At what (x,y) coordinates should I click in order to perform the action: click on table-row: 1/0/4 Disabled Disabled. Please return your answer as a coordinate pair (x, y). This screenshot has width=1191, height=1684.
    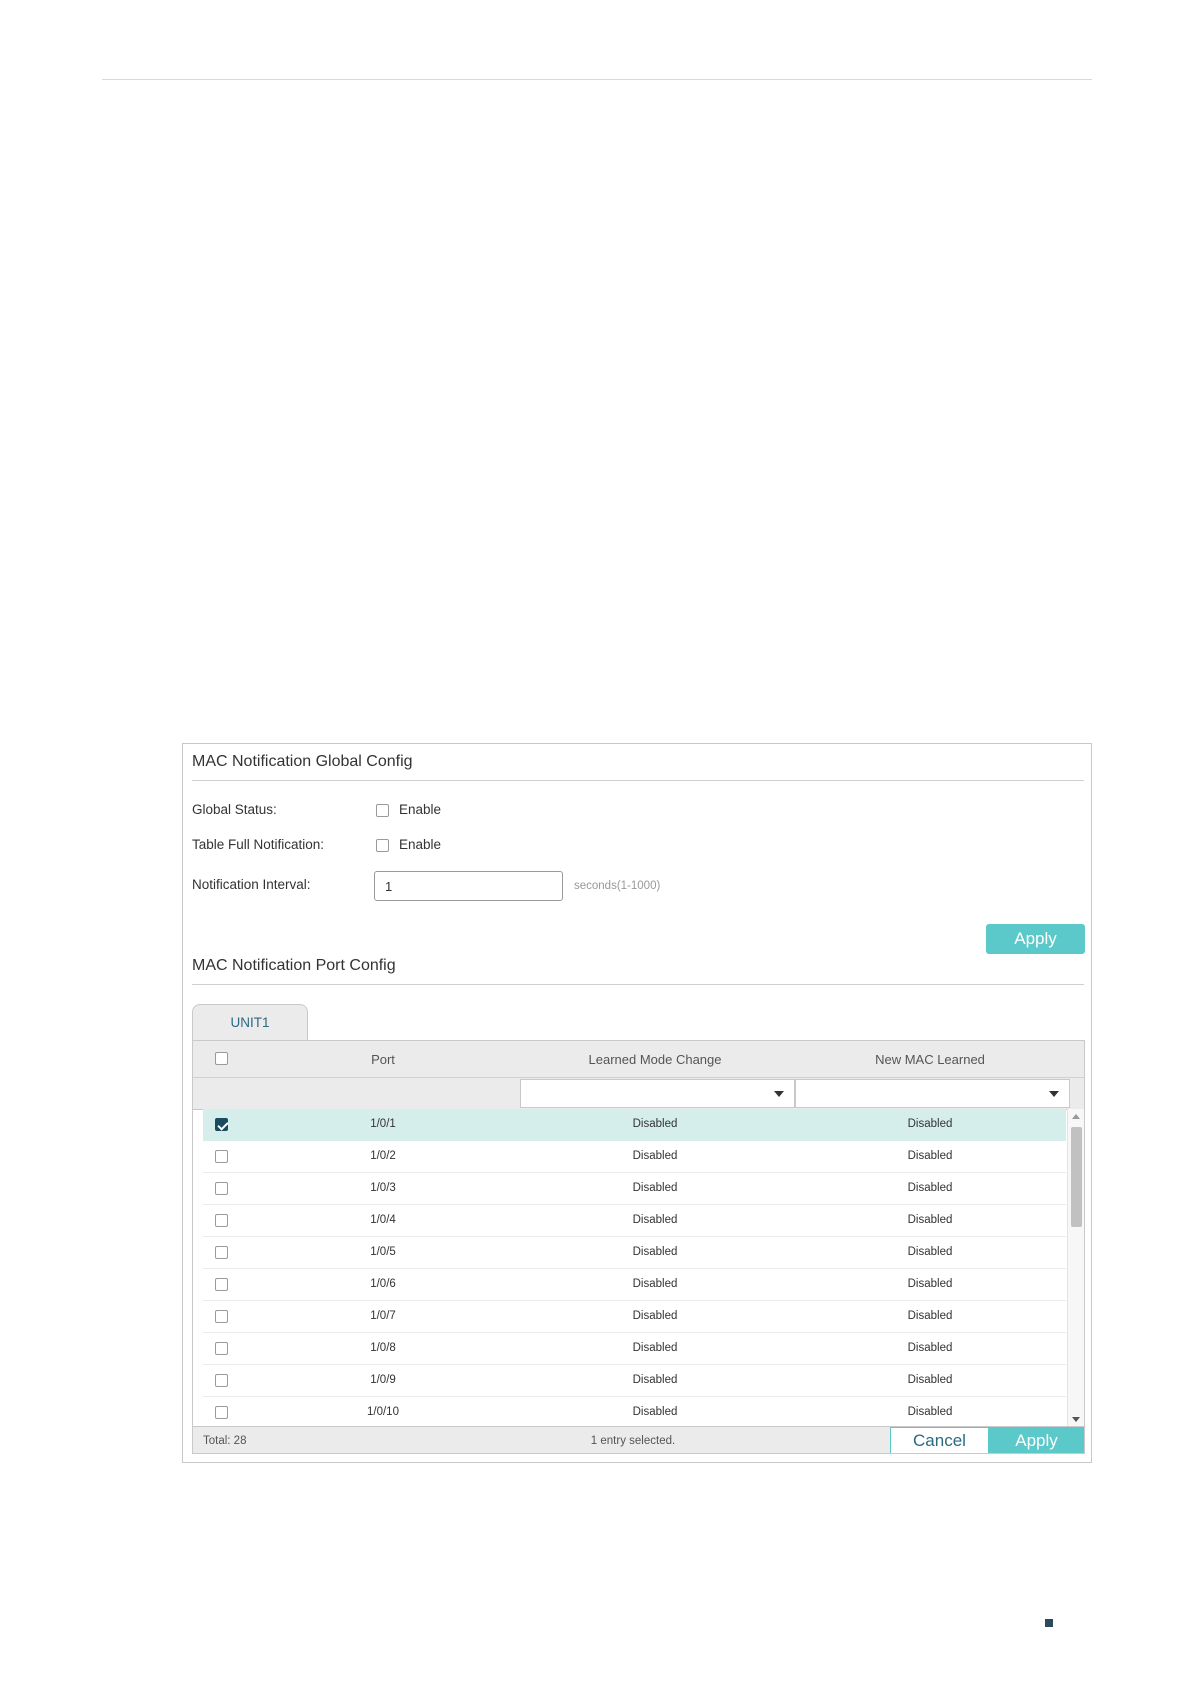
    Looking at the image, I should click on (634, 1221).